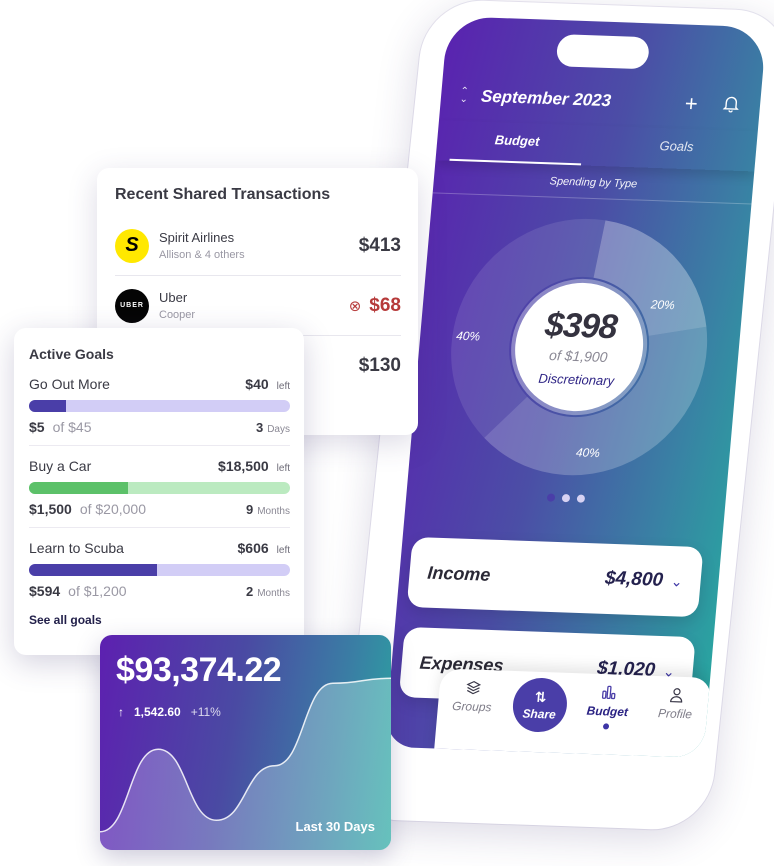  What do you see at coordinates (592, 198) in the screenshot?
I see `divider` at bounding box center [592, 198].